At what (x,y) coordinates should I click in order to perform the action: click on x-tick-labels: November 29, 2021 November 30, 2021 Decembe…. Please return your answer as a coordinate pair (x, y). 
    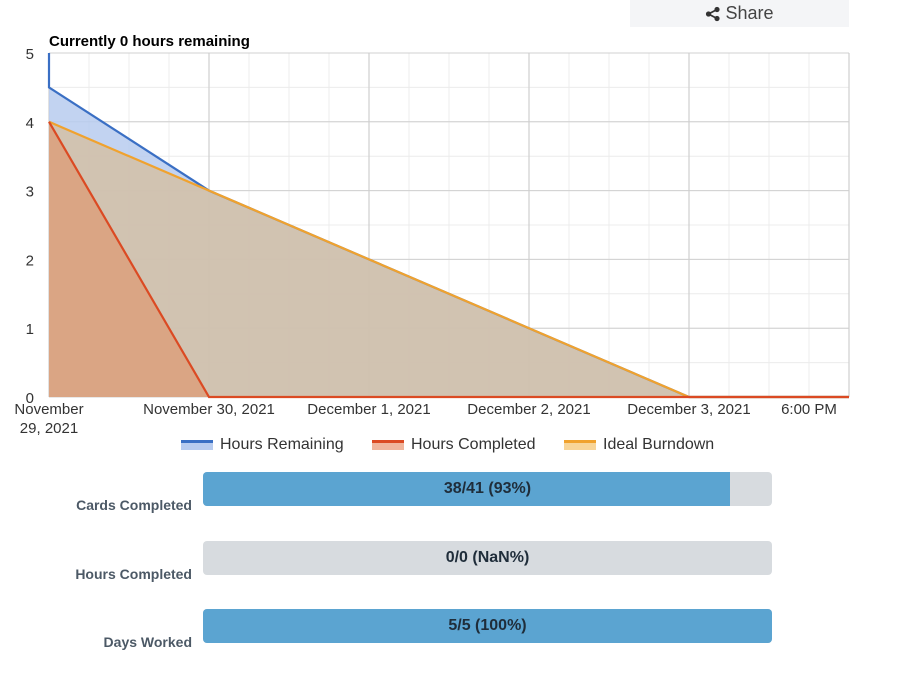
    Looking at the image, I should click on (425, 418).